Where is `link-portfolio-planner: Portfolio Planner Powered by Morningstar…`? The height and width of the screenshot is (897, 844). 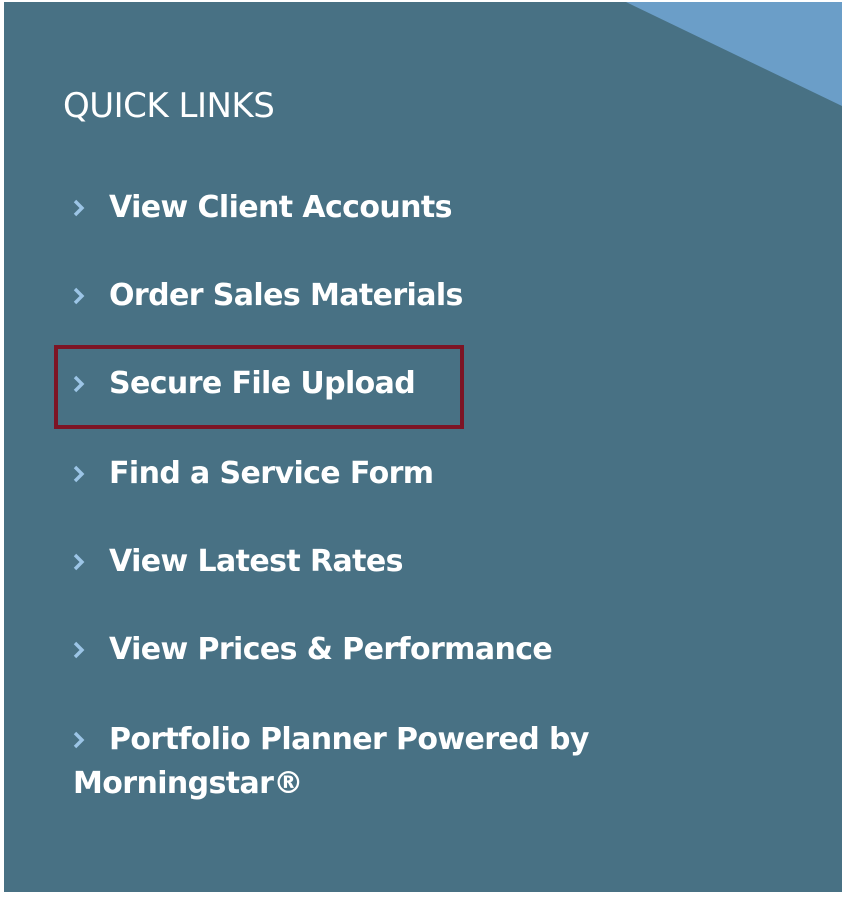 link-portfolio-planner: Portfolio Planner Powered by Morningstar… is located at coordinates (353, 762).